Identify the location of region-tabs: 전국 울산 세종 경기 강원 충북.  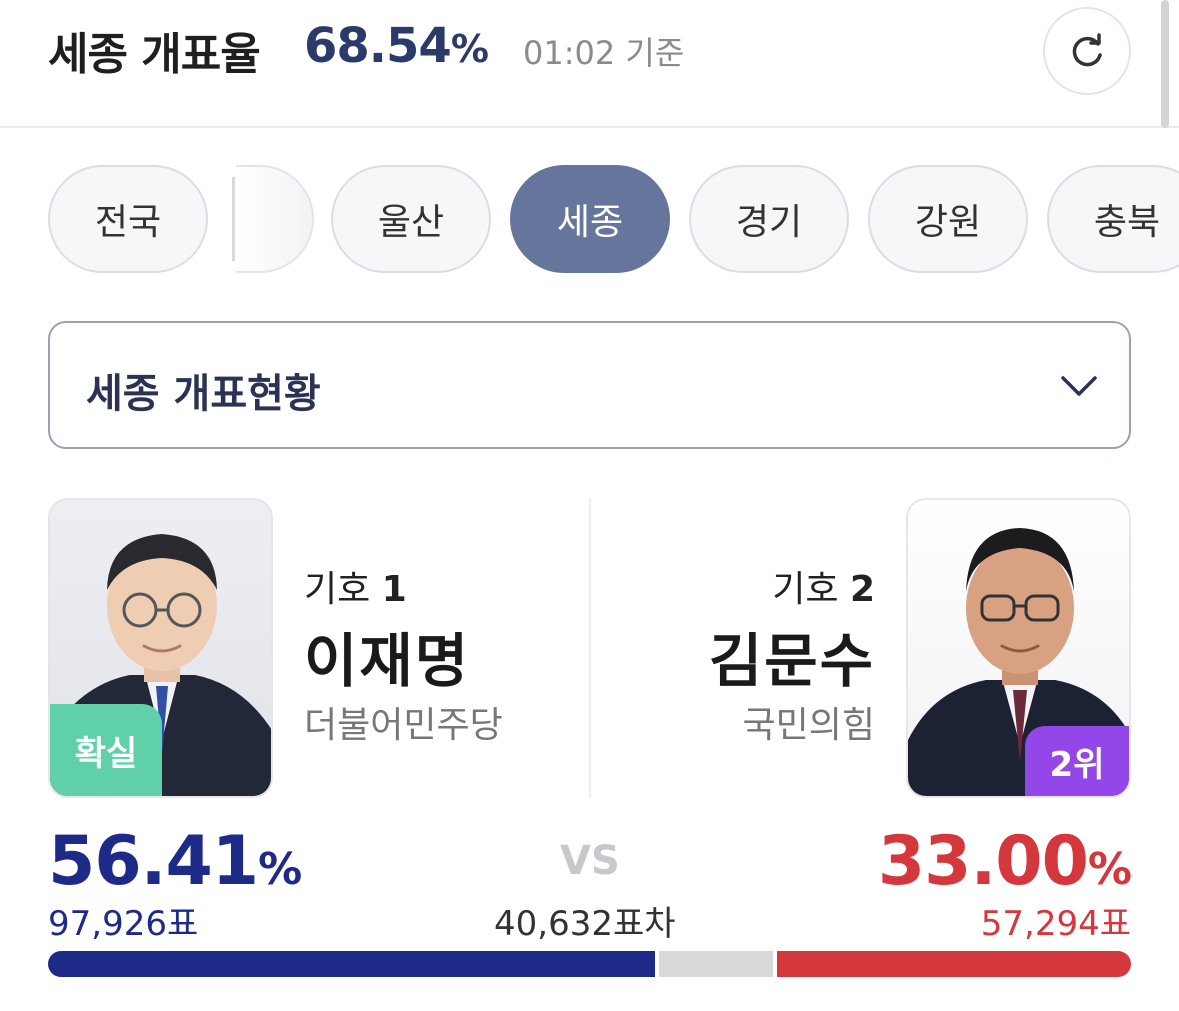
(589, 219).